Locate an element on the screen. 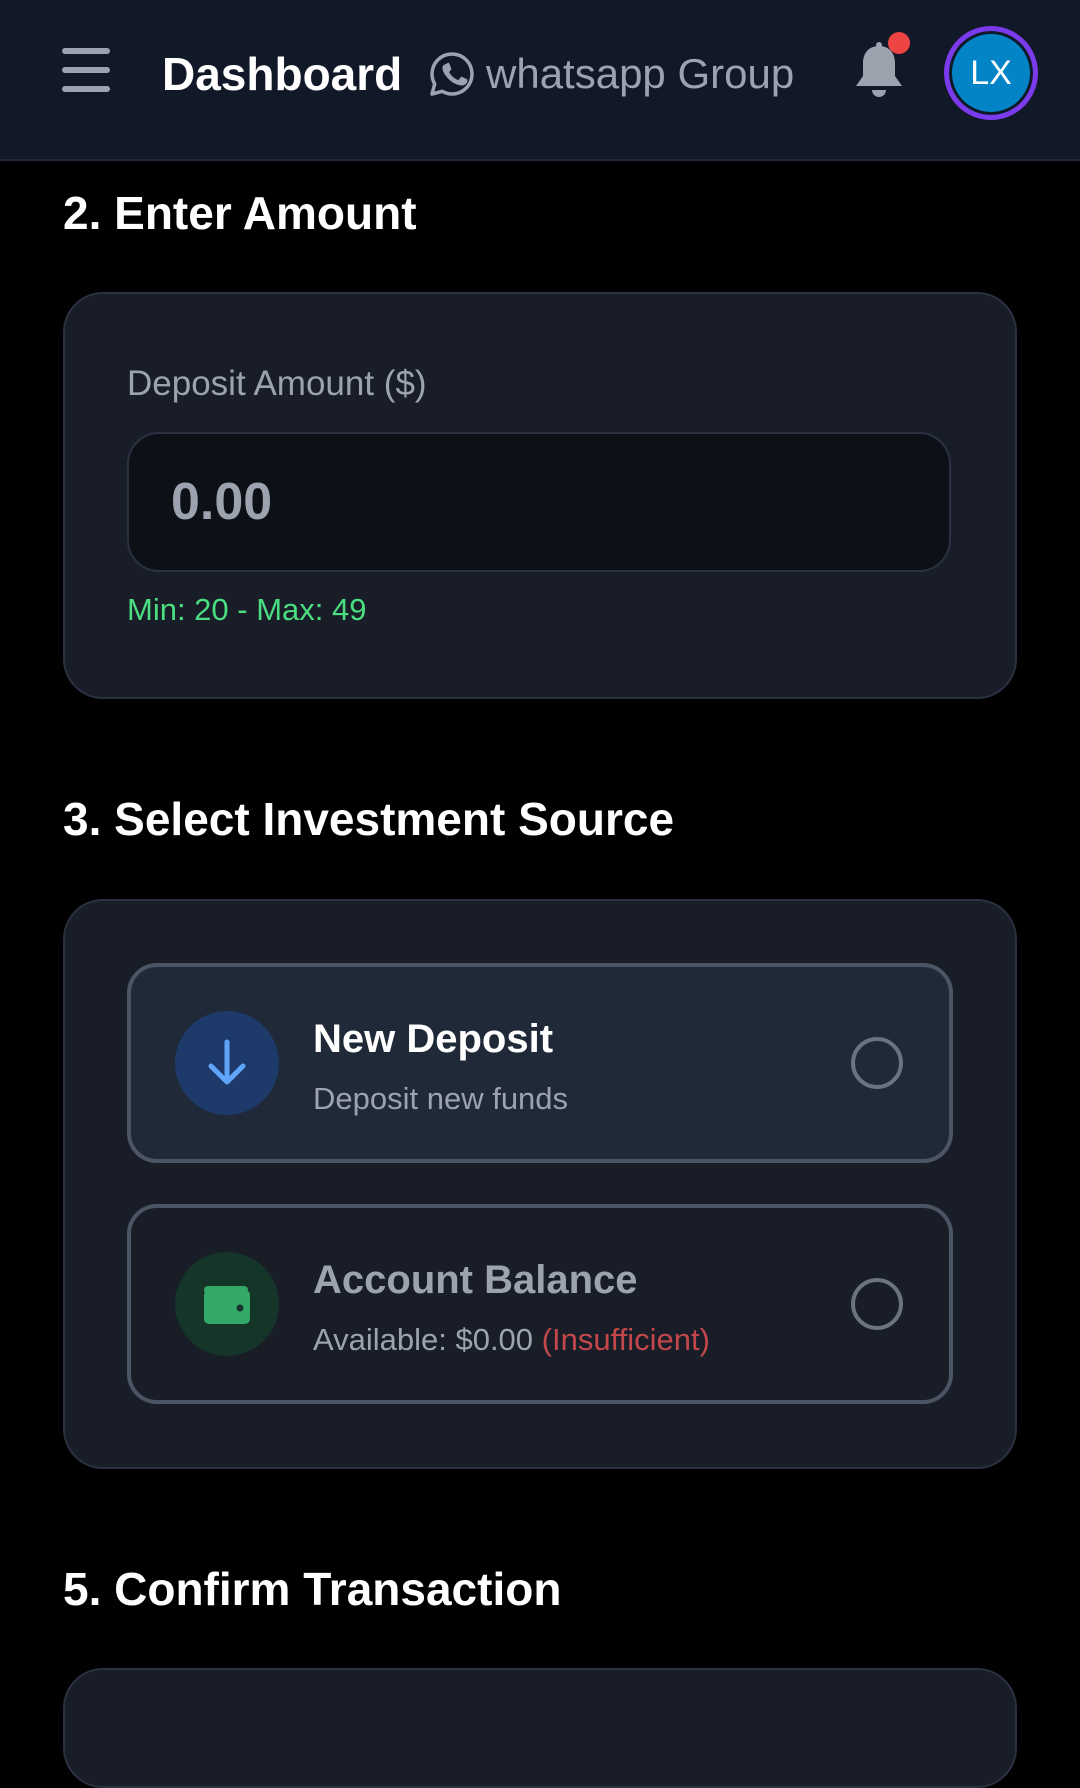 The height and width of the screenshot is (1788, 1080). deposit-amount-label: Deposit Amount ($) is located at coordinates (277, 383).